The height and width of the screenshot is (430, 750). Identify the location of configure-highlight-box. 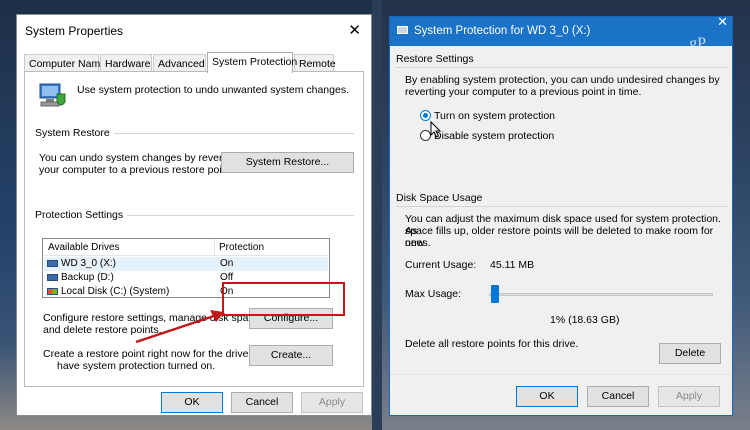
(283, 299).